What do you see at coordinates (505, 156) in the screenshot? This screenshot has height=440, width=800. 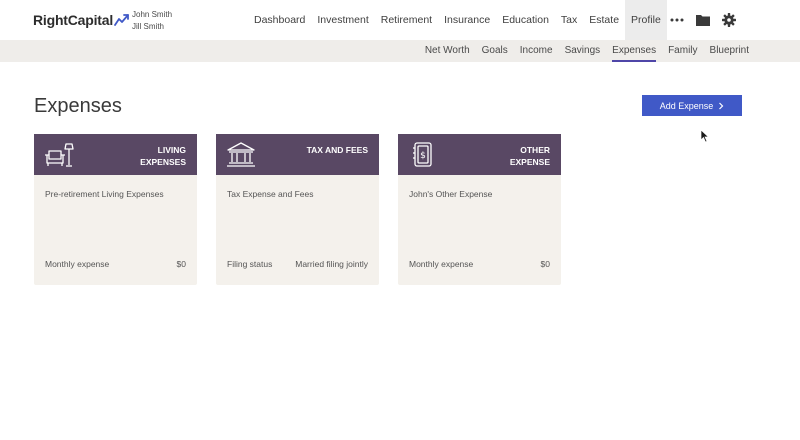 I see `card-title: OTHER EXPENSE` at bounding box center [505, 156].